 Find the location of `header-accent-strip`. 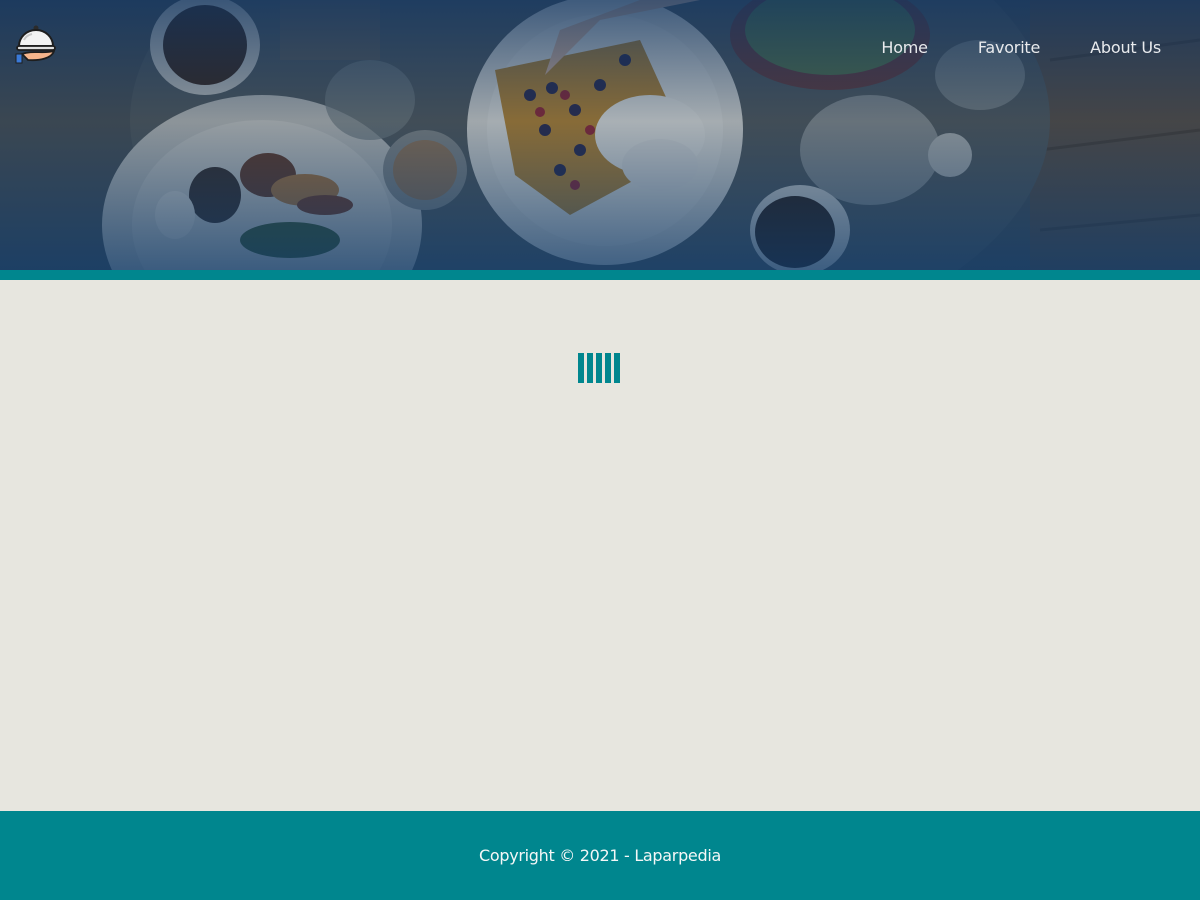

header-accent-strip is located at coordinates (600, 275).